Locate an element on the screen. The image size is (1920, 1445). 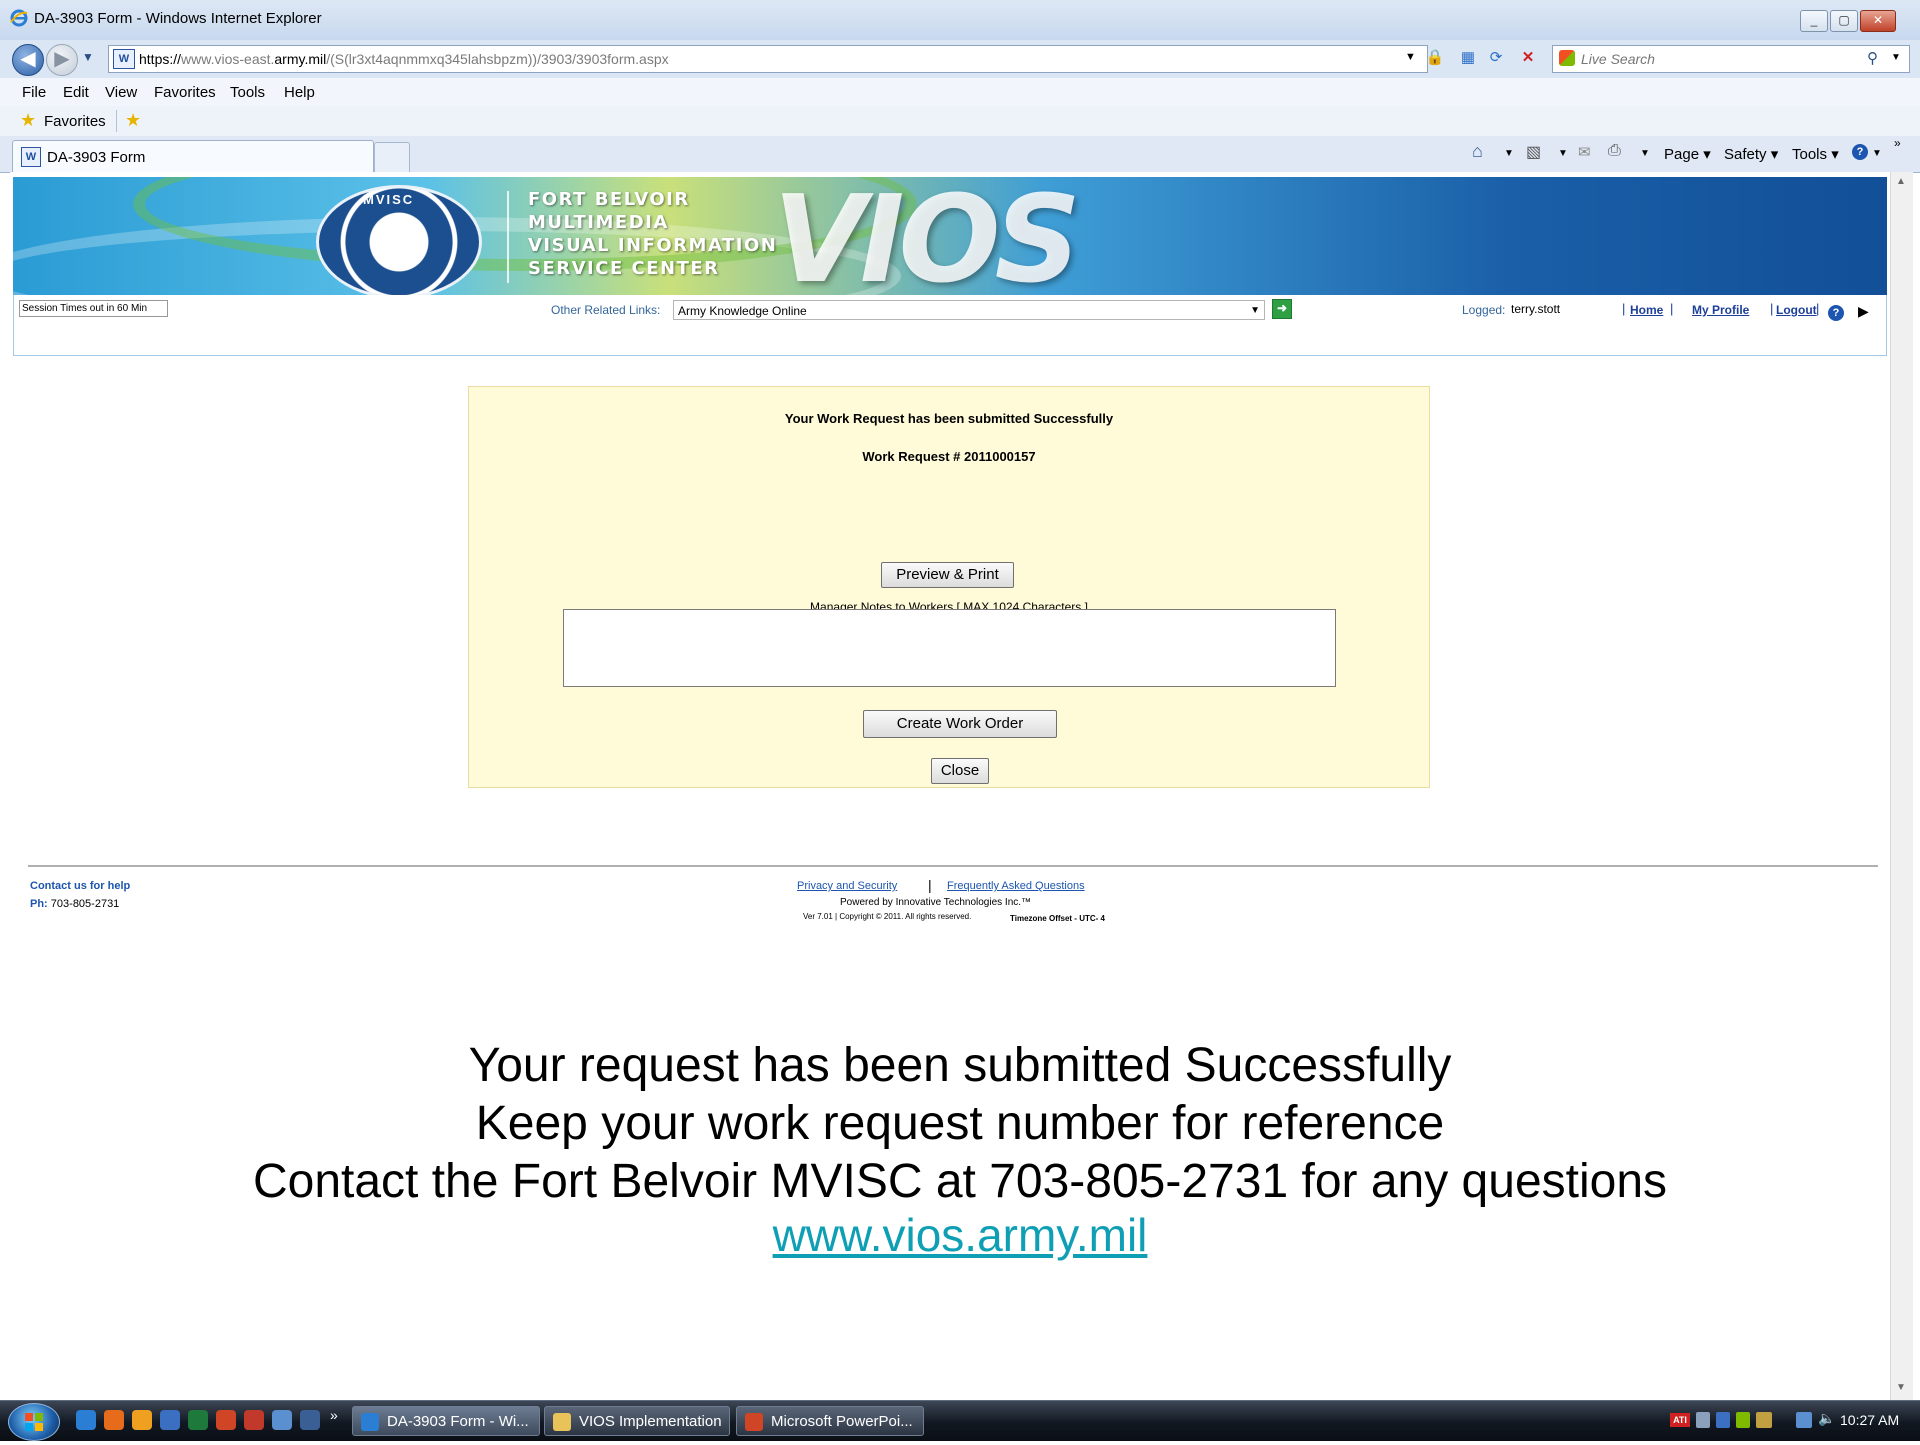
help-icon: ? is located at coordinates (1836, 313).